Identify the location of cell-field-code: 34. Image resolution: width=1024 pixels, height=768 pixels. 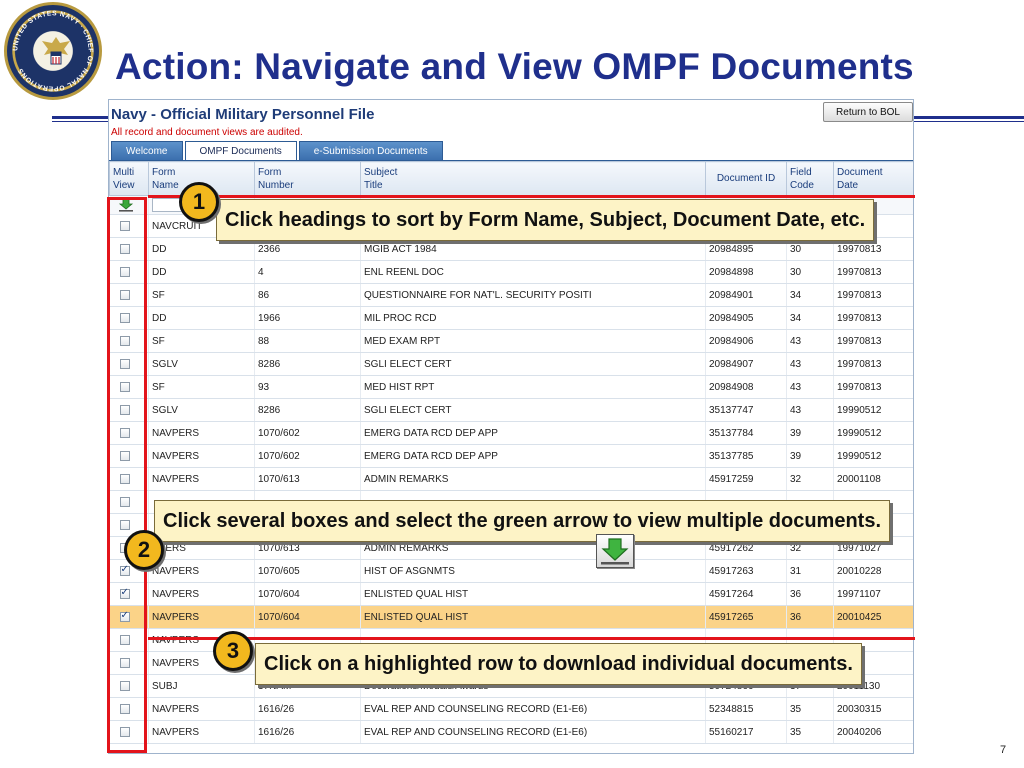
(810, 318).